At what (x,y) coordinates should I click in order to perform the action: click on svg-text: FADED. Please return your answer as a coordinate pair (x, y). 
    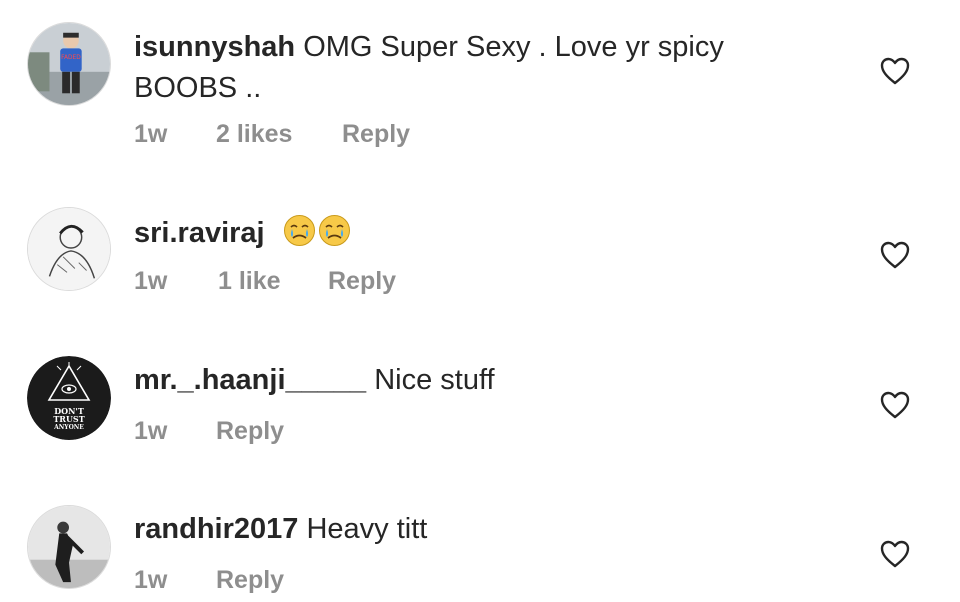
    Looking at the image, I should click on (71, 58).